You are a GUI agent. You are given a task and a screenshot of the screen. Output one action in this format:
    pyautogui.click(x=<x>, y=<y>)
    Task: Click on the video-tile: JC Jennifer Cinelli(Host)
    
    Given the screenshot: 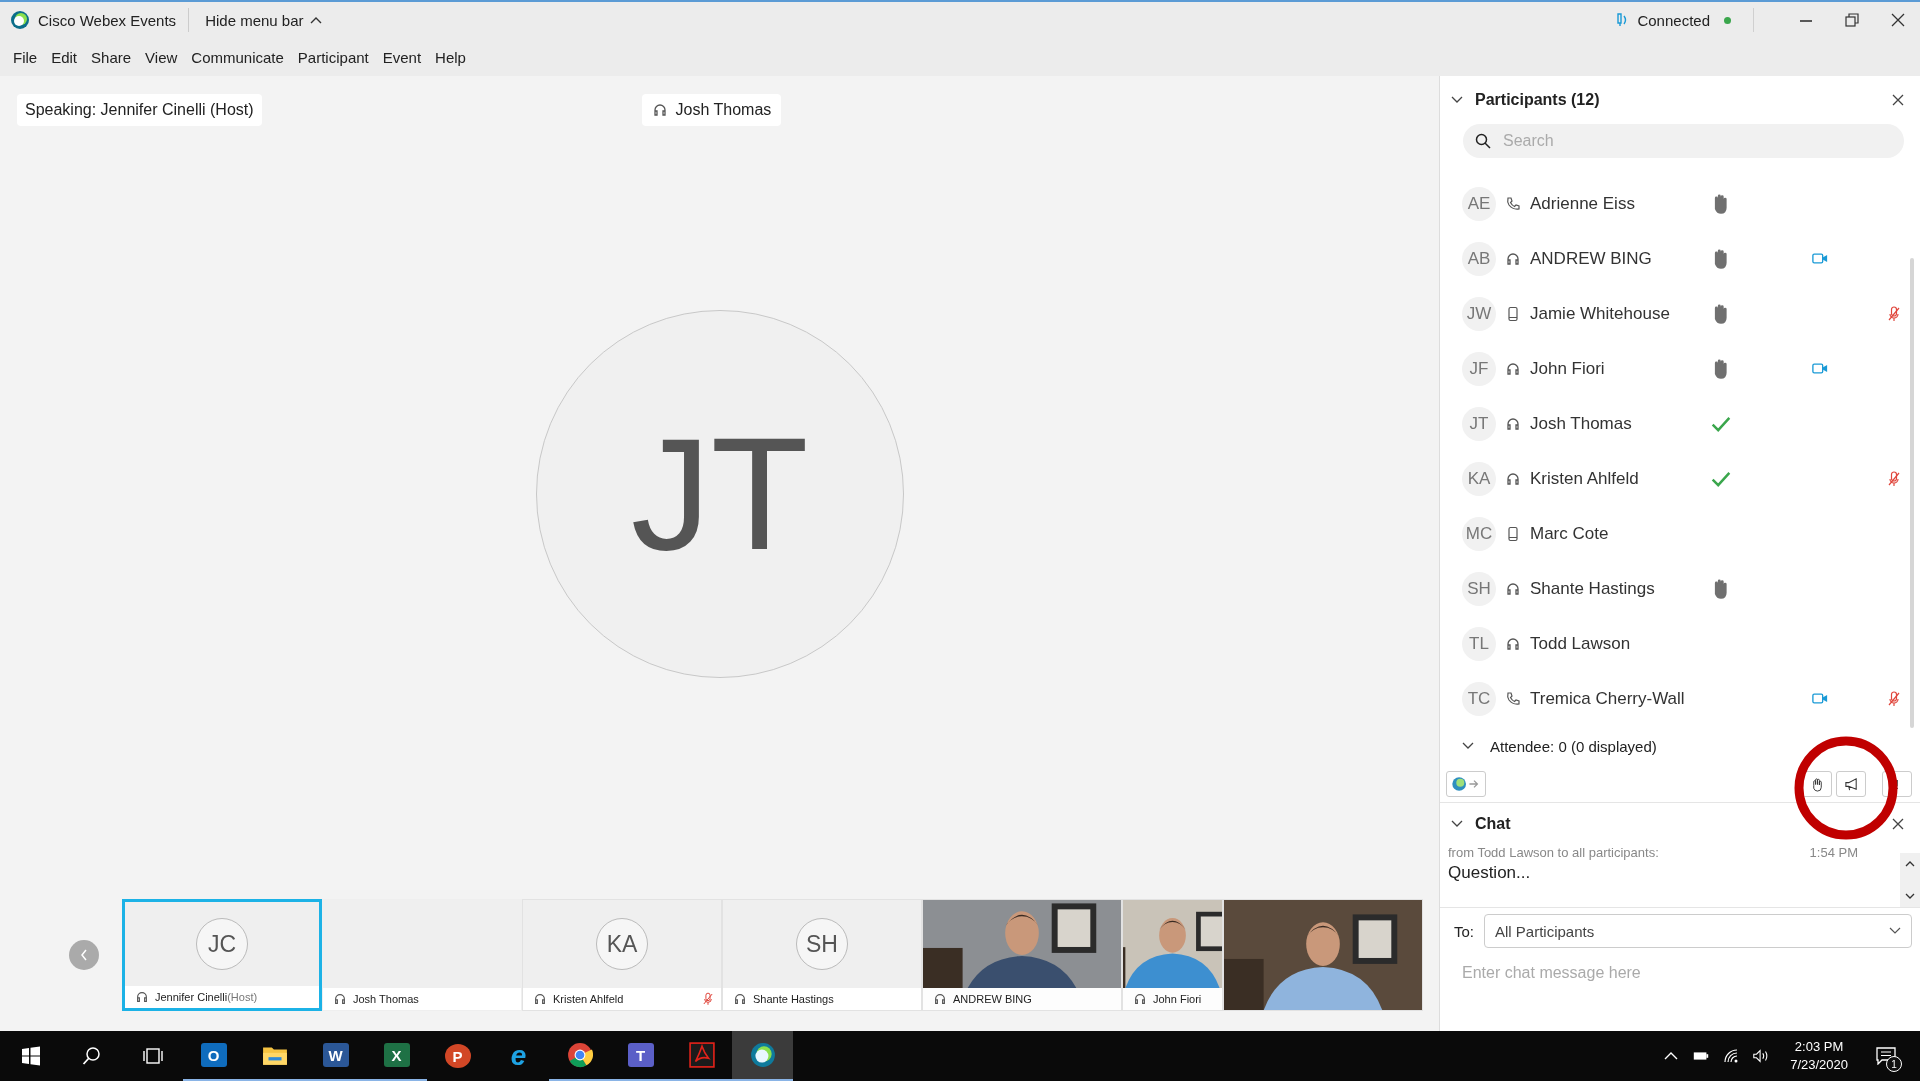 What is the action you would take?
    pyautogui.click(x=222, y=955)
    